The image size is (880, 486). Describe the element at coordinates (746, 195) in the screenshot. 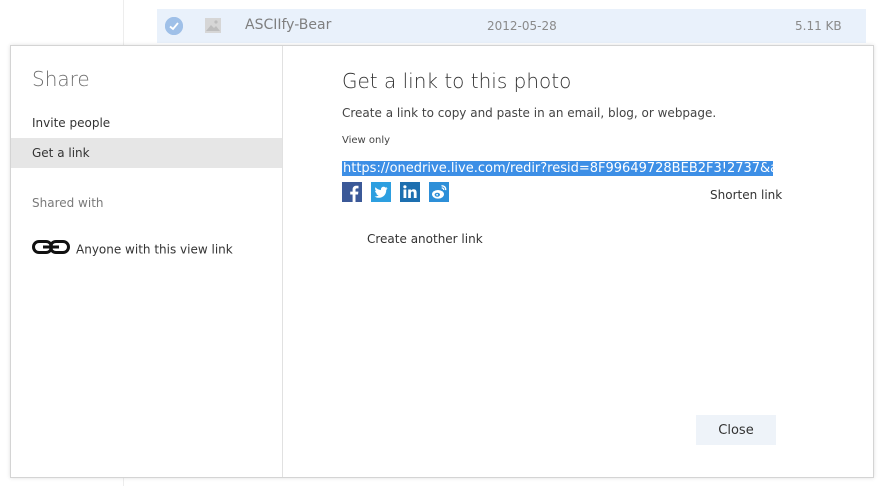

I see `shorten-link-button: Shorten link` at that location.